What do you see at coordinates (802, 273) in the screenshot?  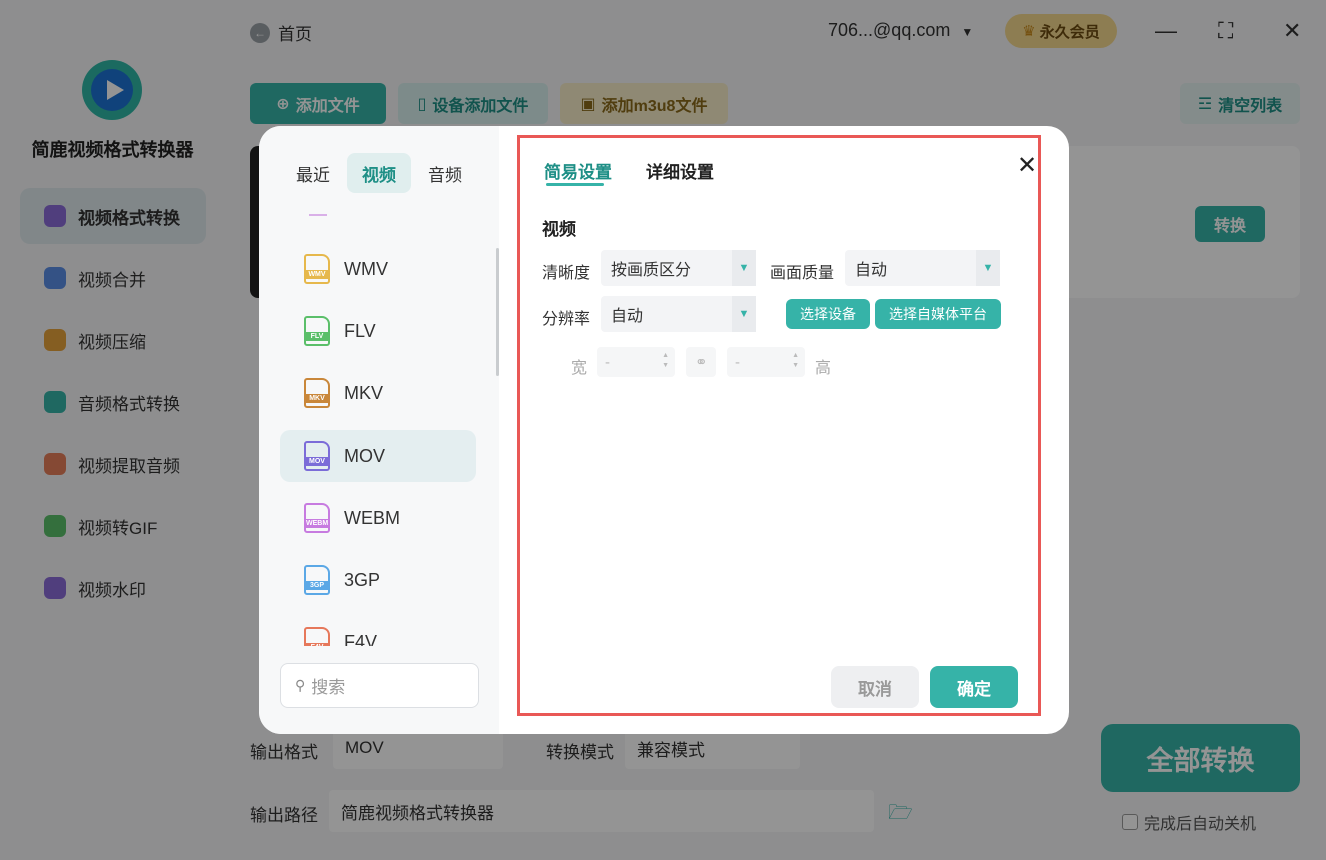 I see `quality-label: 画面质量` at bounding box center [802, 273].